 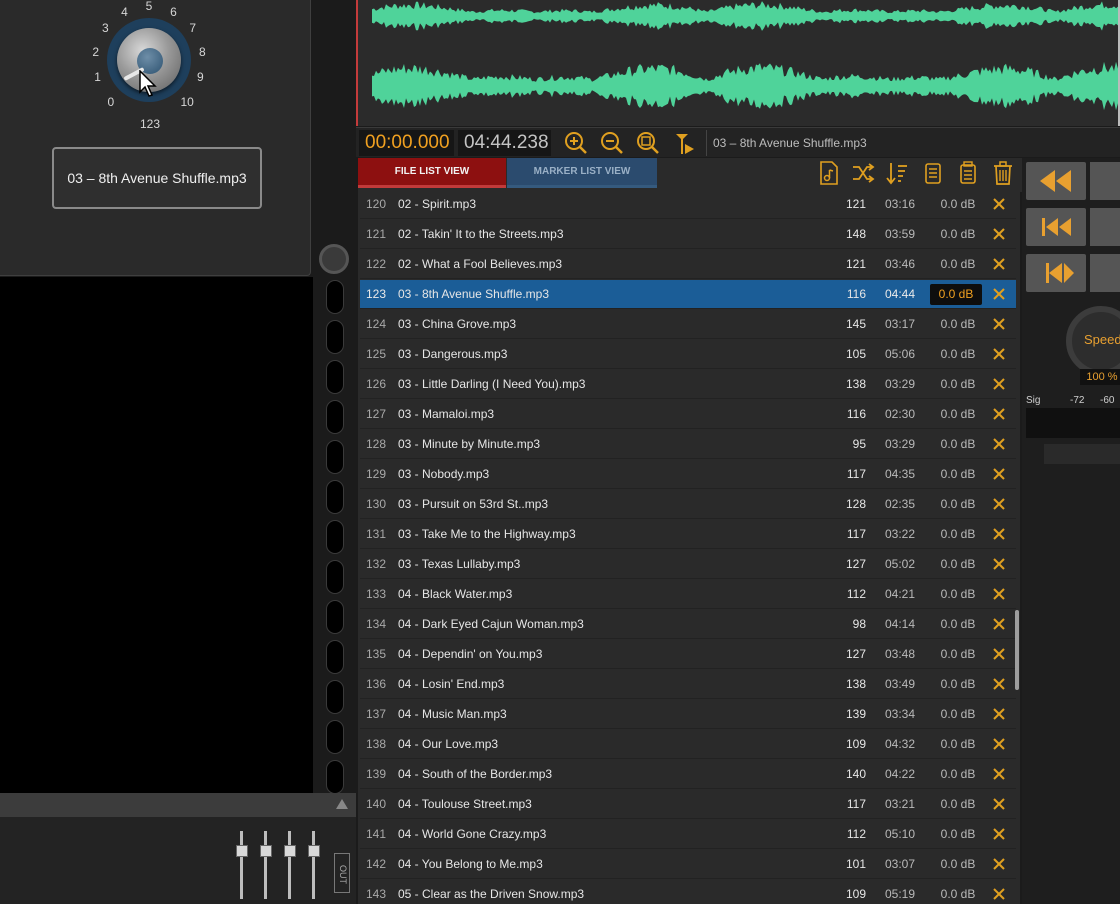 What do you see at coordinates (342, 804) in the screenshot?
I see `expand-up-icon` at bounding box center [342, 804].